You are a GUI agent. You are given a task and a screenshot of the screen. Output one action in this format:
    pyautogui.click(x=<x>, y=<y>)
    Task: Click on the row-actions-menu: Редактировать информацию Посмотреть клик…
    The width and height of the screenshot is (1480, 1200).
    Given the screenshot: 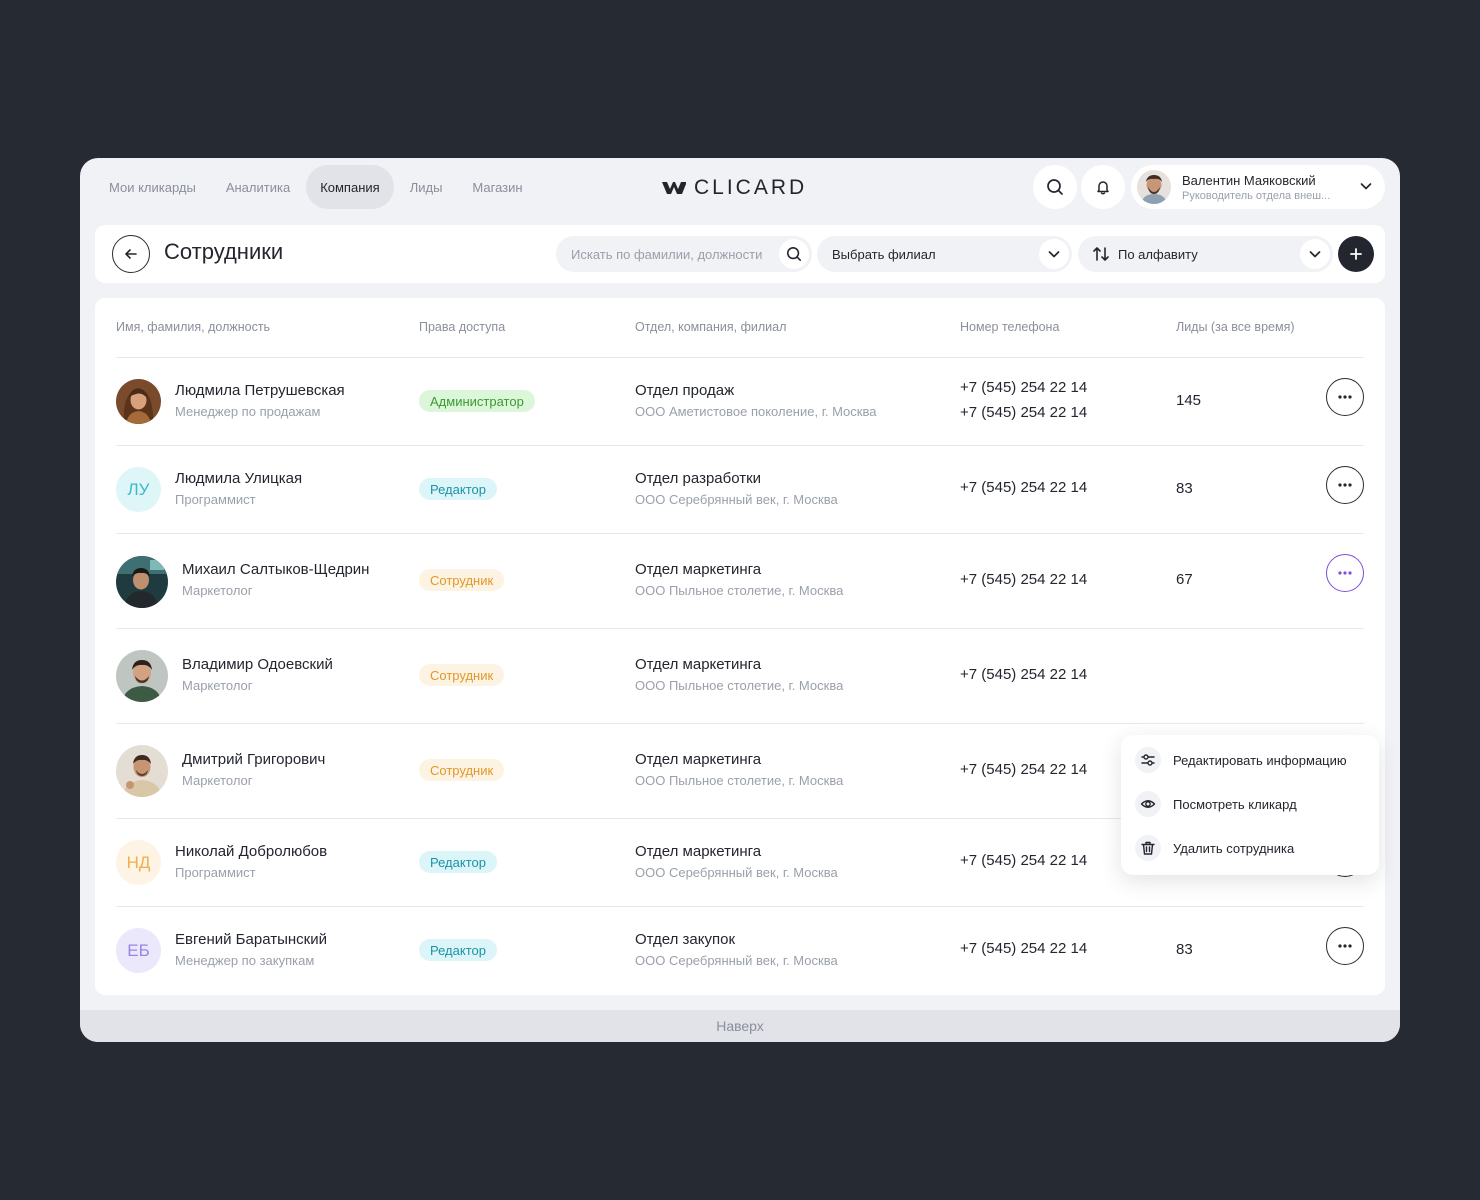 What is the action you would take?
    pyautogui.click(x=1250, y=805)
    